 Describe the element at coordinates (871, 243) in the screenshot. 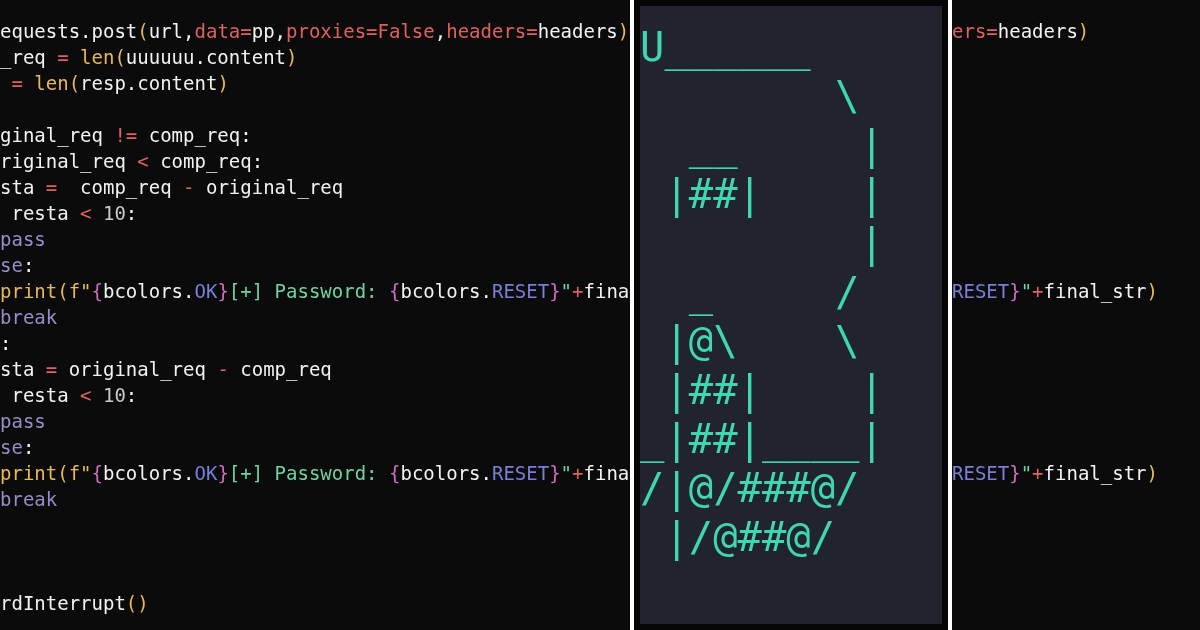

I see `ascii-art-line: |` at that location.